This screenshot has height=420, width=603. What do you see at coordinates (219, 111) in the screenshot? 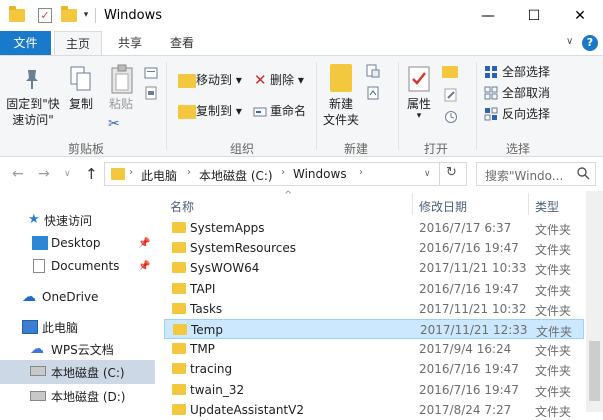
I see `copy-to-button: 复制到 ▾` at bounding box center [219, 111].